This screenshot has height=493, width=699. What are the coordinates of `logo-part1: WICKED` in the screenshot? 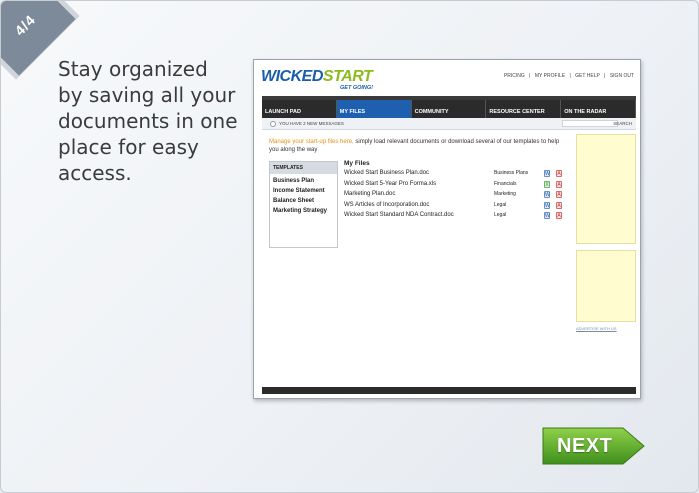 It's located at (292, 76).